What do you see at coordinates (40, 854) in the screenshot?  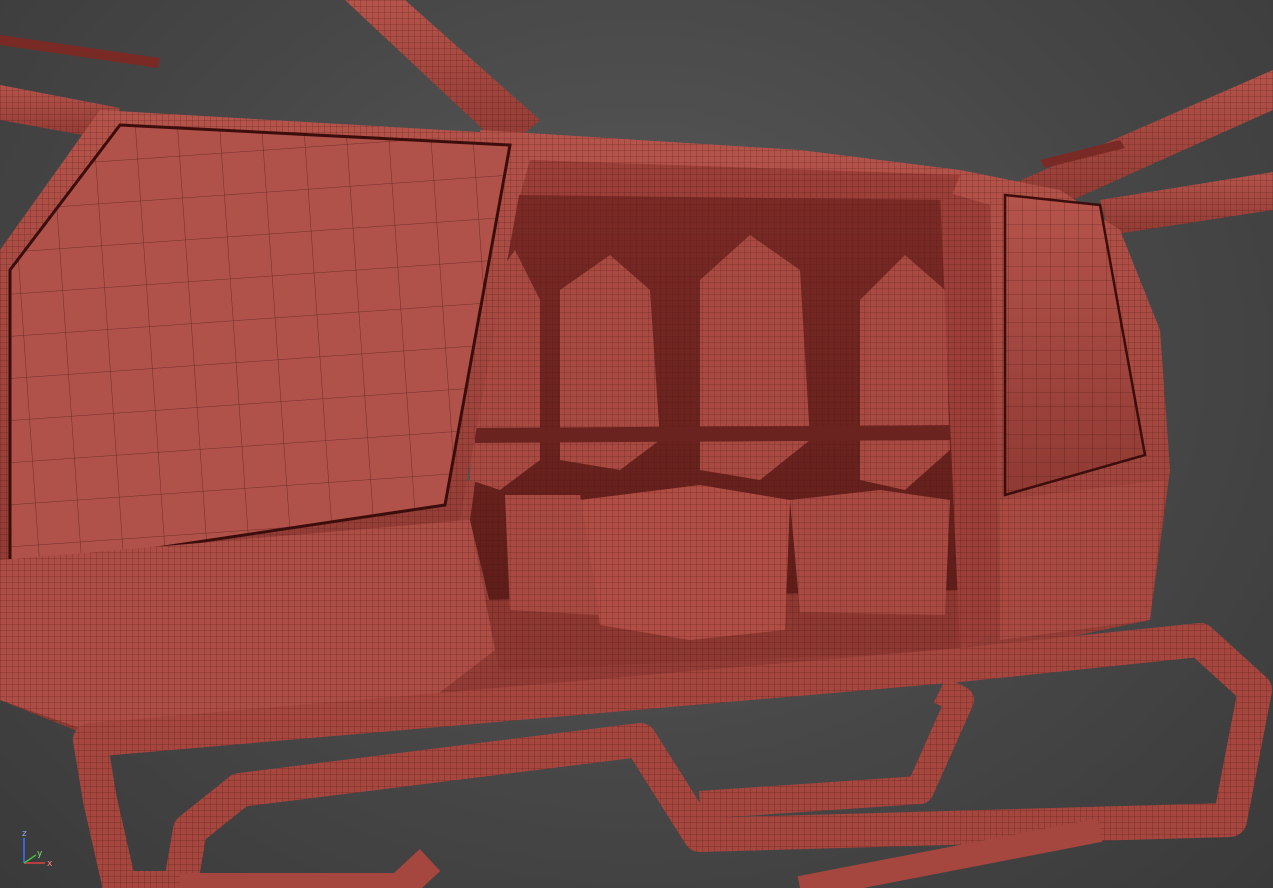 I see `axis-y-label: y` at bounding box center [40, 854].